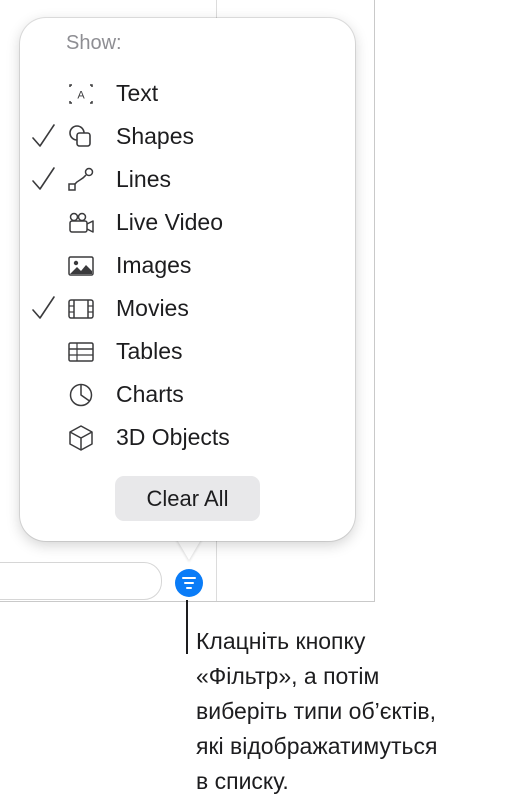 This screenshot has width=513, height=804. I want to click on callout-line-4: які відображатимуться, so click(317, 746).